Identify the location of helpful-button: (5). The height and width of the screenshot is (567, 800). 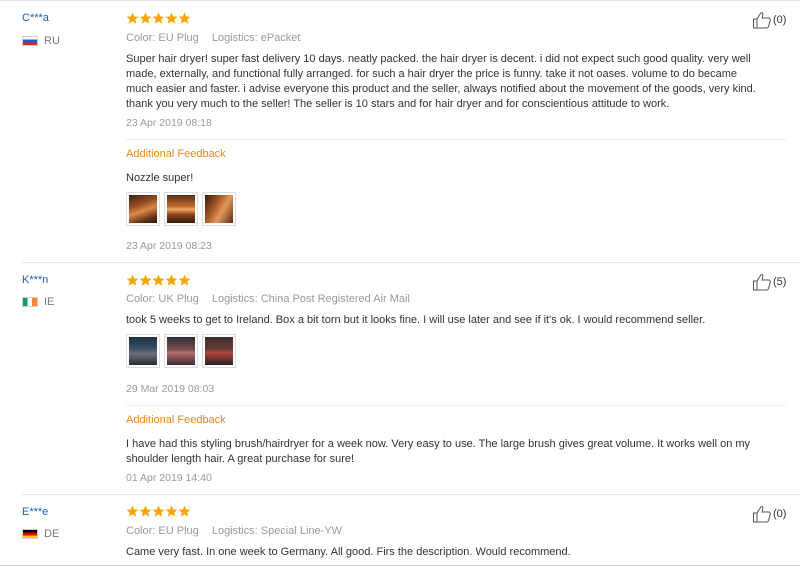
(769, 282).